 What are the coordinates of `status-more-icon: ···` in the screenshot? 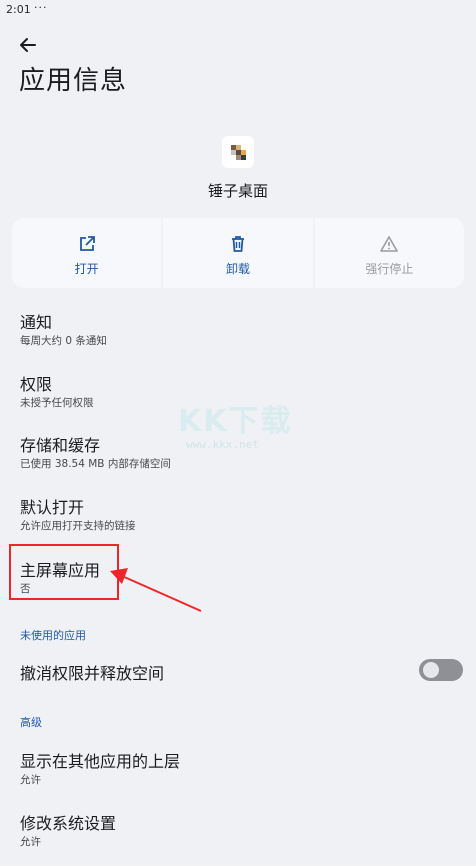 It's located at (41, 7).